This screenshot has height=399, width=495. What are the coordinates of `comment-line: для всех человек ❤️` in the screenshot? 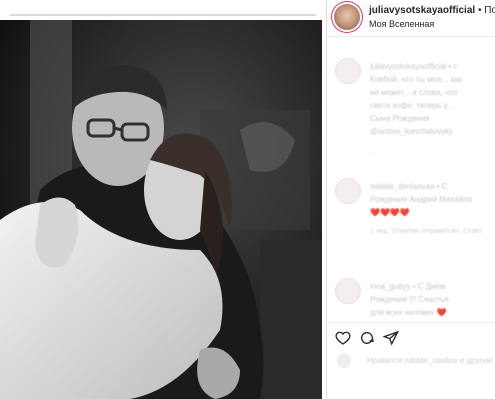 It's located at (408, 312).